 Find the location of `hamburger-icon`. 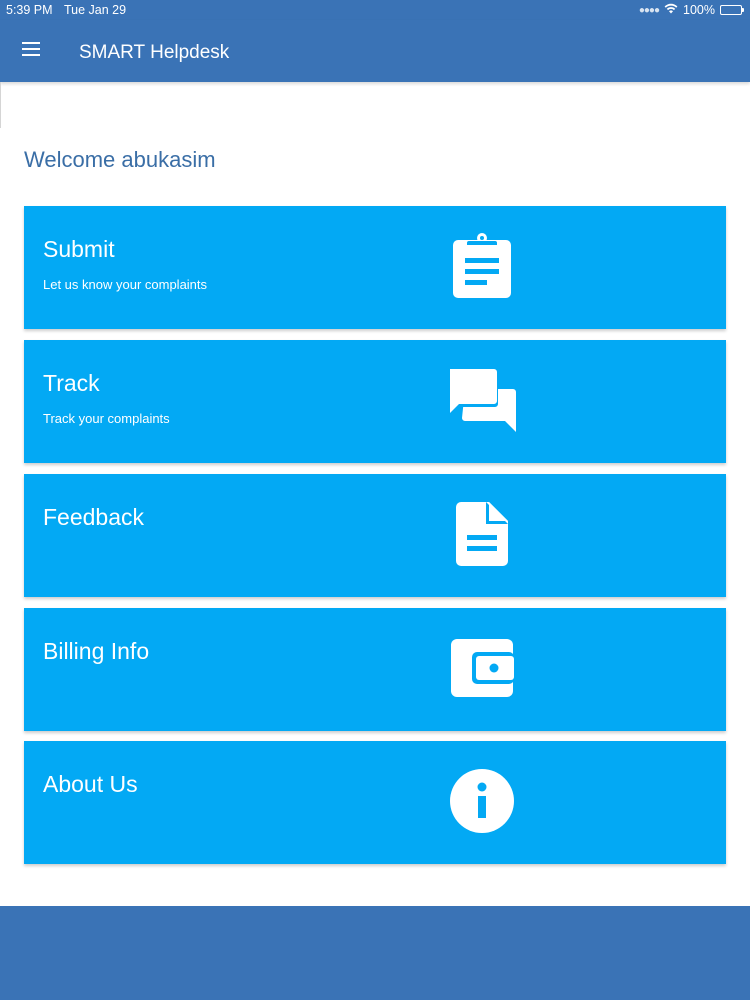

hamburger-icon is located at coordinates (31, 51).